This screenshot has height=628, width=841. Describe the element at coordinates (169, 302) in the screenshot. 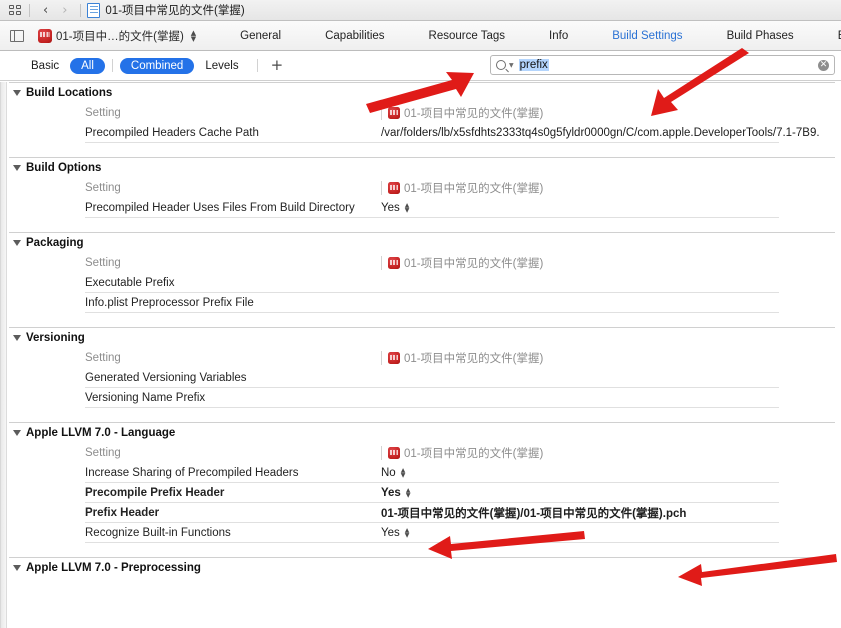

I see `setting-name: Info.plist Preprocessor Prefix File` at that location.